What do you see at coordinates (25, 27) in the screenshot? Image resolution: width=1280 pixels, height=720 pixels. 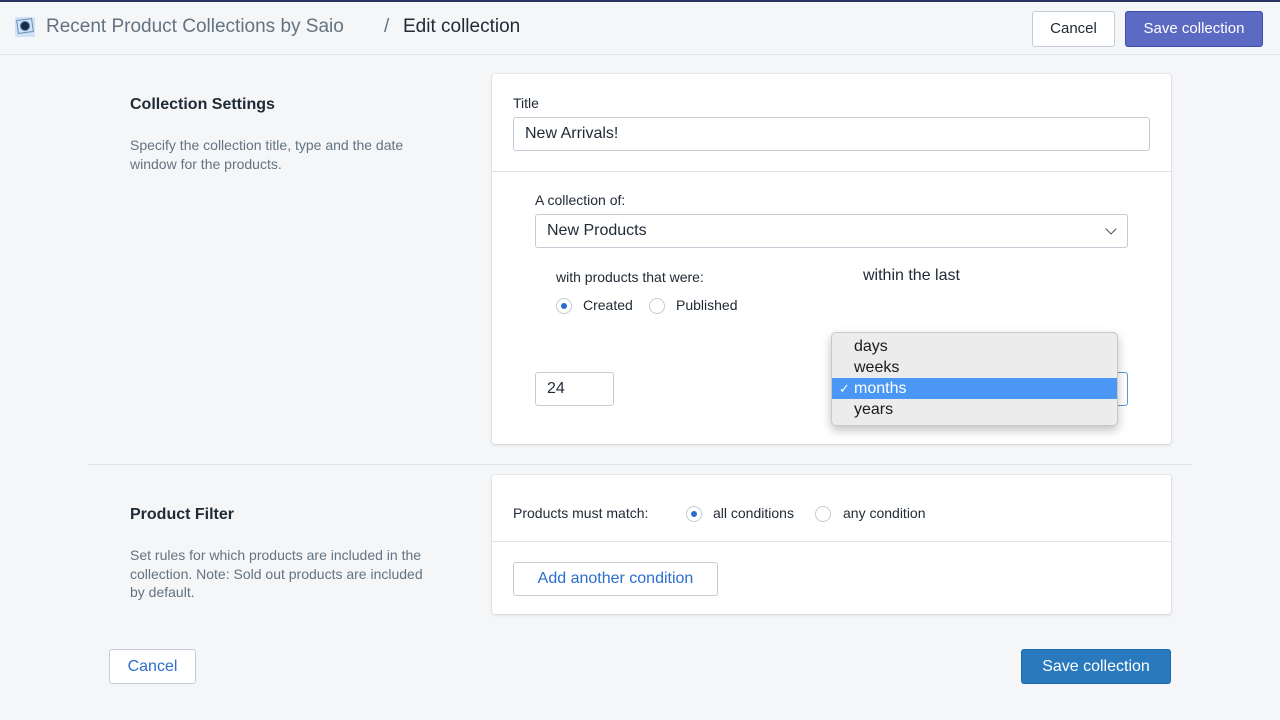 I see `app-logo-icon` at bounding box center [25, 27].